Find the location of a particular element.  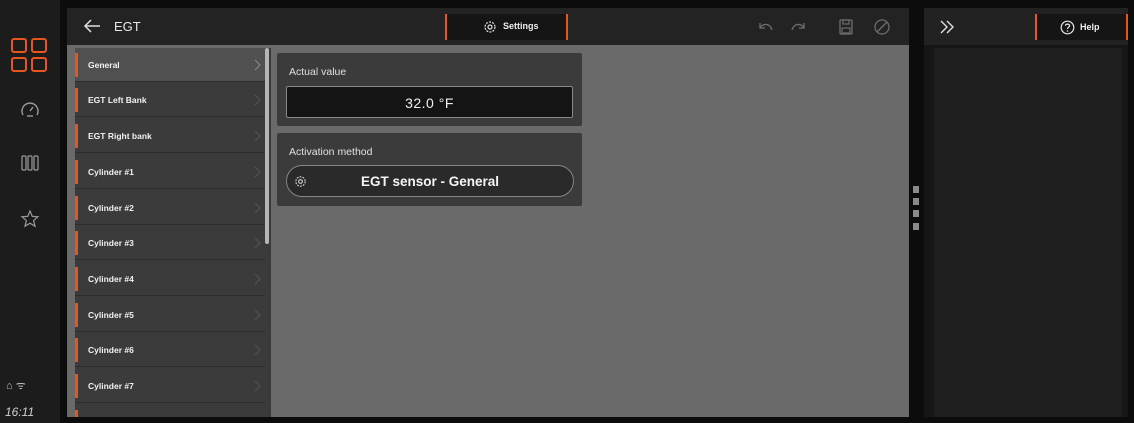

undo-icon is located at coordinates (766, 27).